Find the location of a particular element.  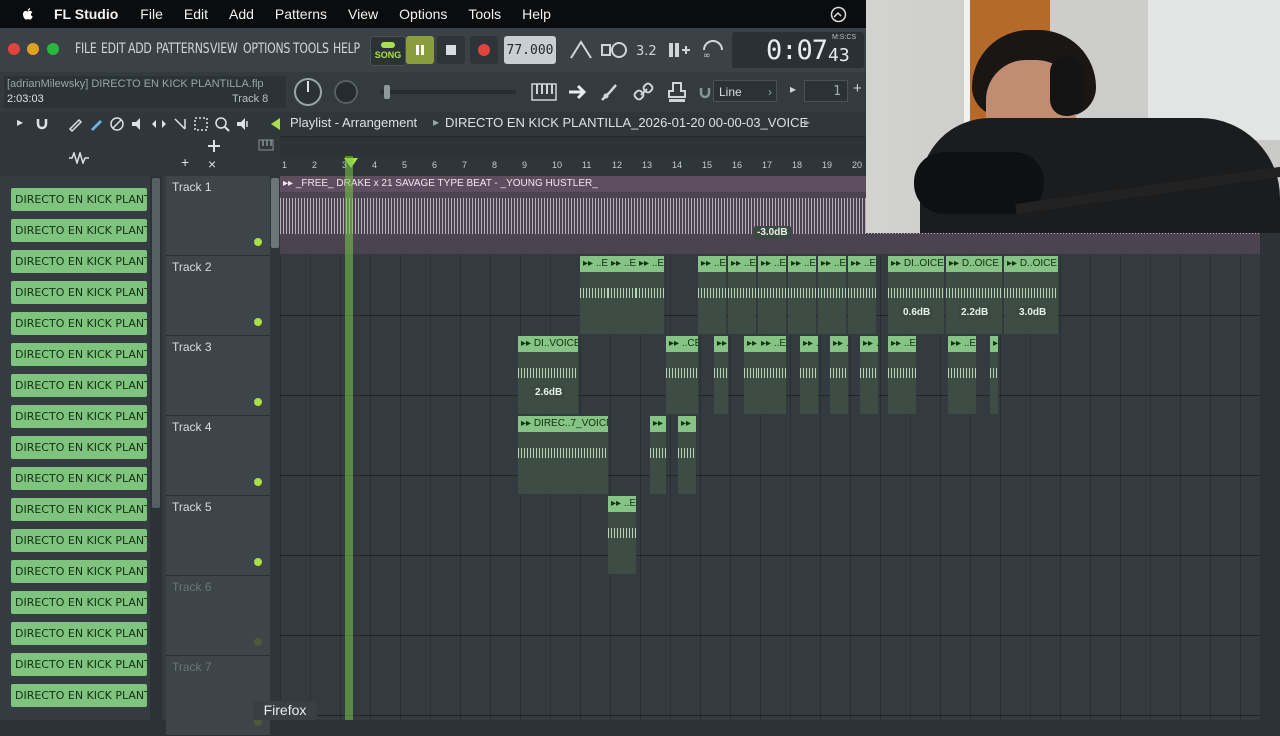

zoom-window-button is located at coordinates (53, 49).